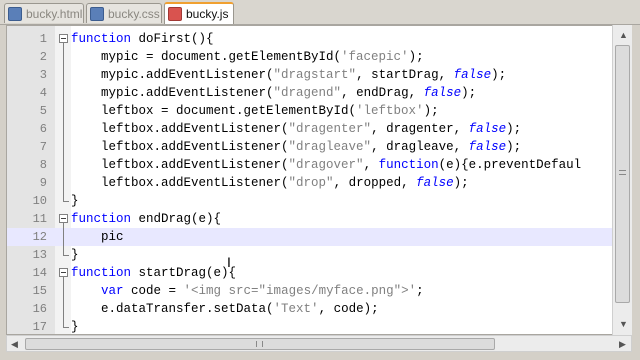 Image resolution: width=640 pixels, height=360 pixels. I want to click on line-number: 11, so click(39, 219).